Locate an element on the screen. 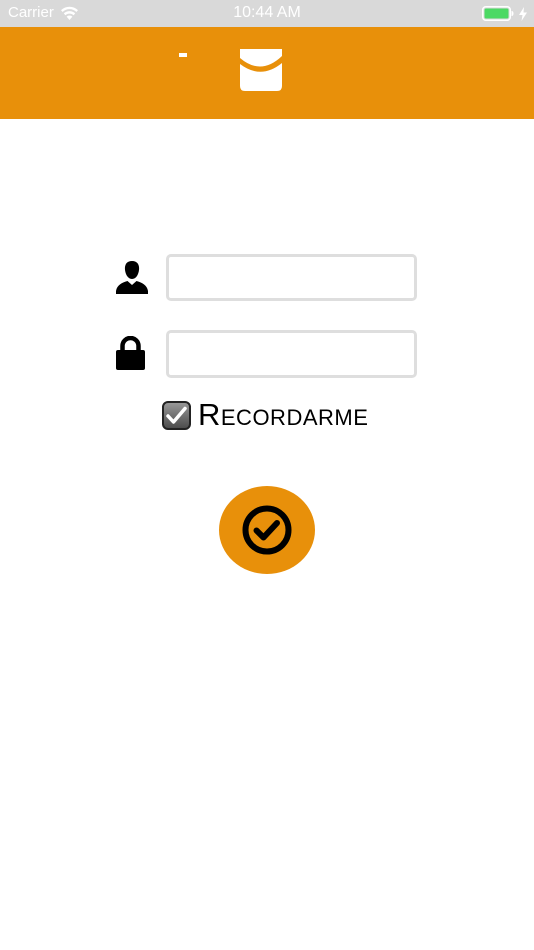 The width and height of the screenshot is (534, 950). password-row is located at coordinates (267, 354).